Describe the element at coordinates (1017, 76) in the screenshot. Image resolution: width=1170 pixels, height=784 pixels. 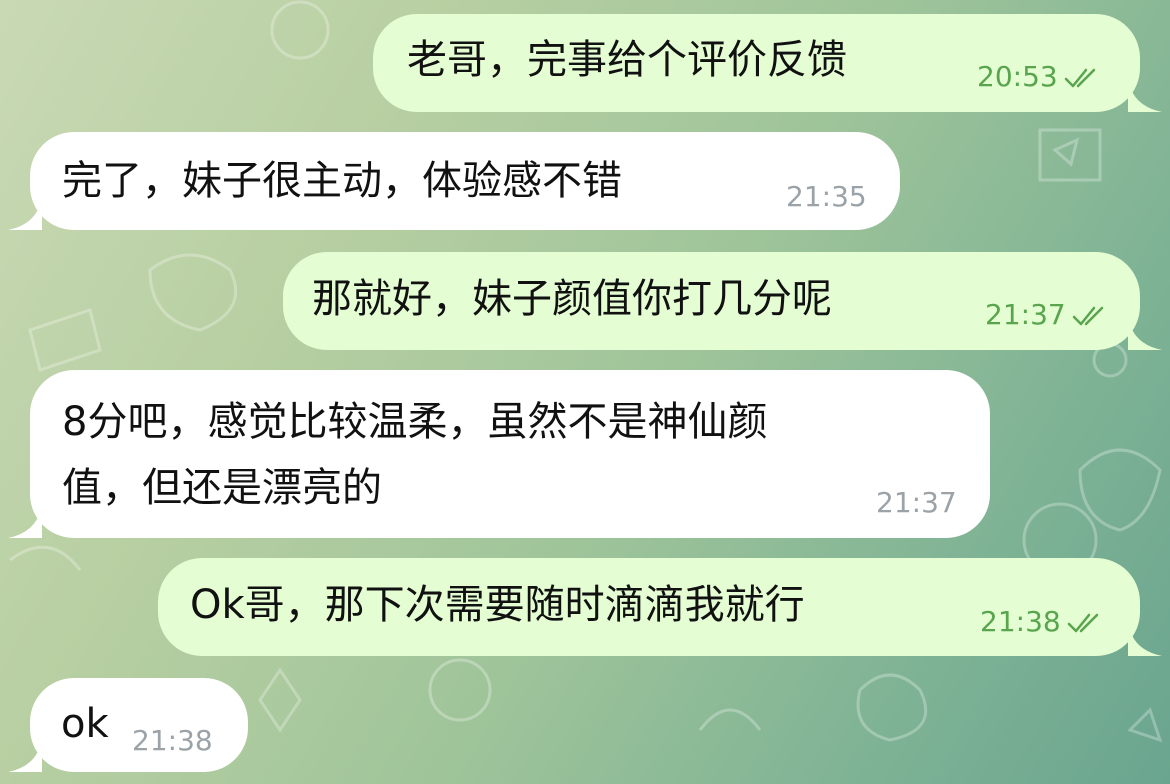
I see `message-time: 20:53` at that location.